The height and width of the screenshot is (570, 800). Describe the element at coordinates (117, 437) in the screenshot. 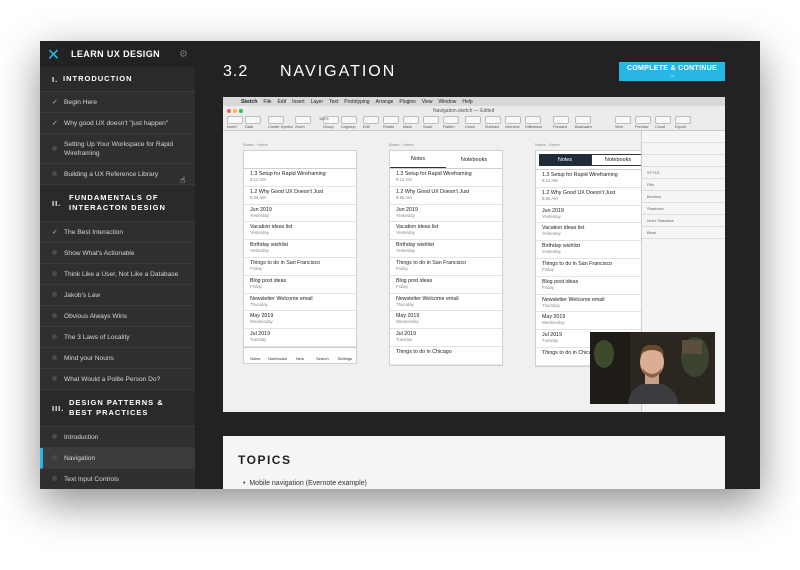

I see `lesson-item-introduction: Introduction` at that location.